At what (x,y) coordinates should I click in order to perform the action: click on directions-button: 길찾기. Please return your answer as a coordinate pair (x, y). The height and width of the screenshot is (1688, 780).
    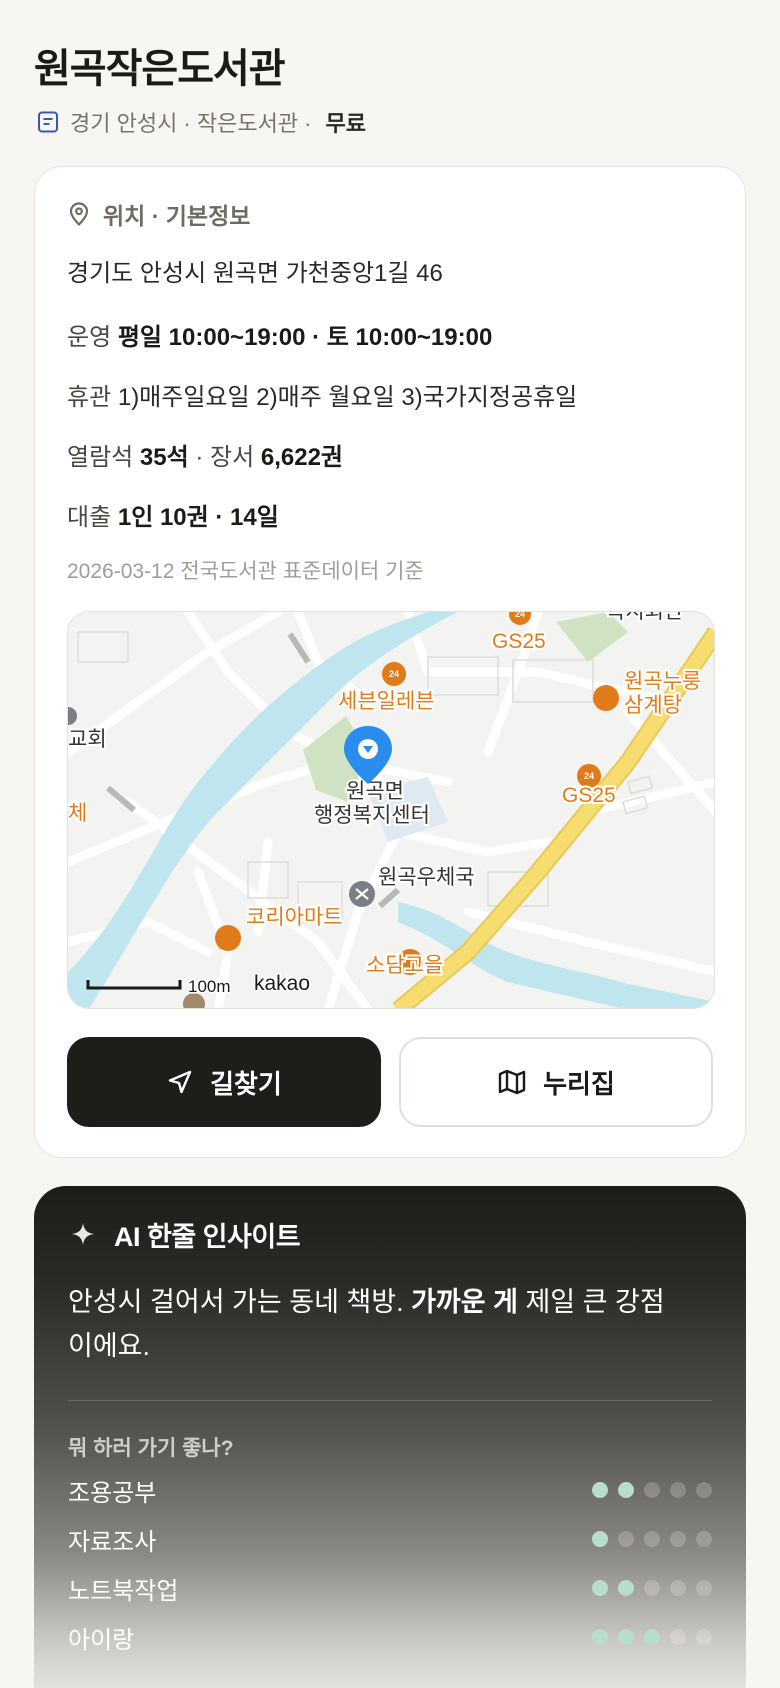
    Looking at the image, I should click on (224, 1082).